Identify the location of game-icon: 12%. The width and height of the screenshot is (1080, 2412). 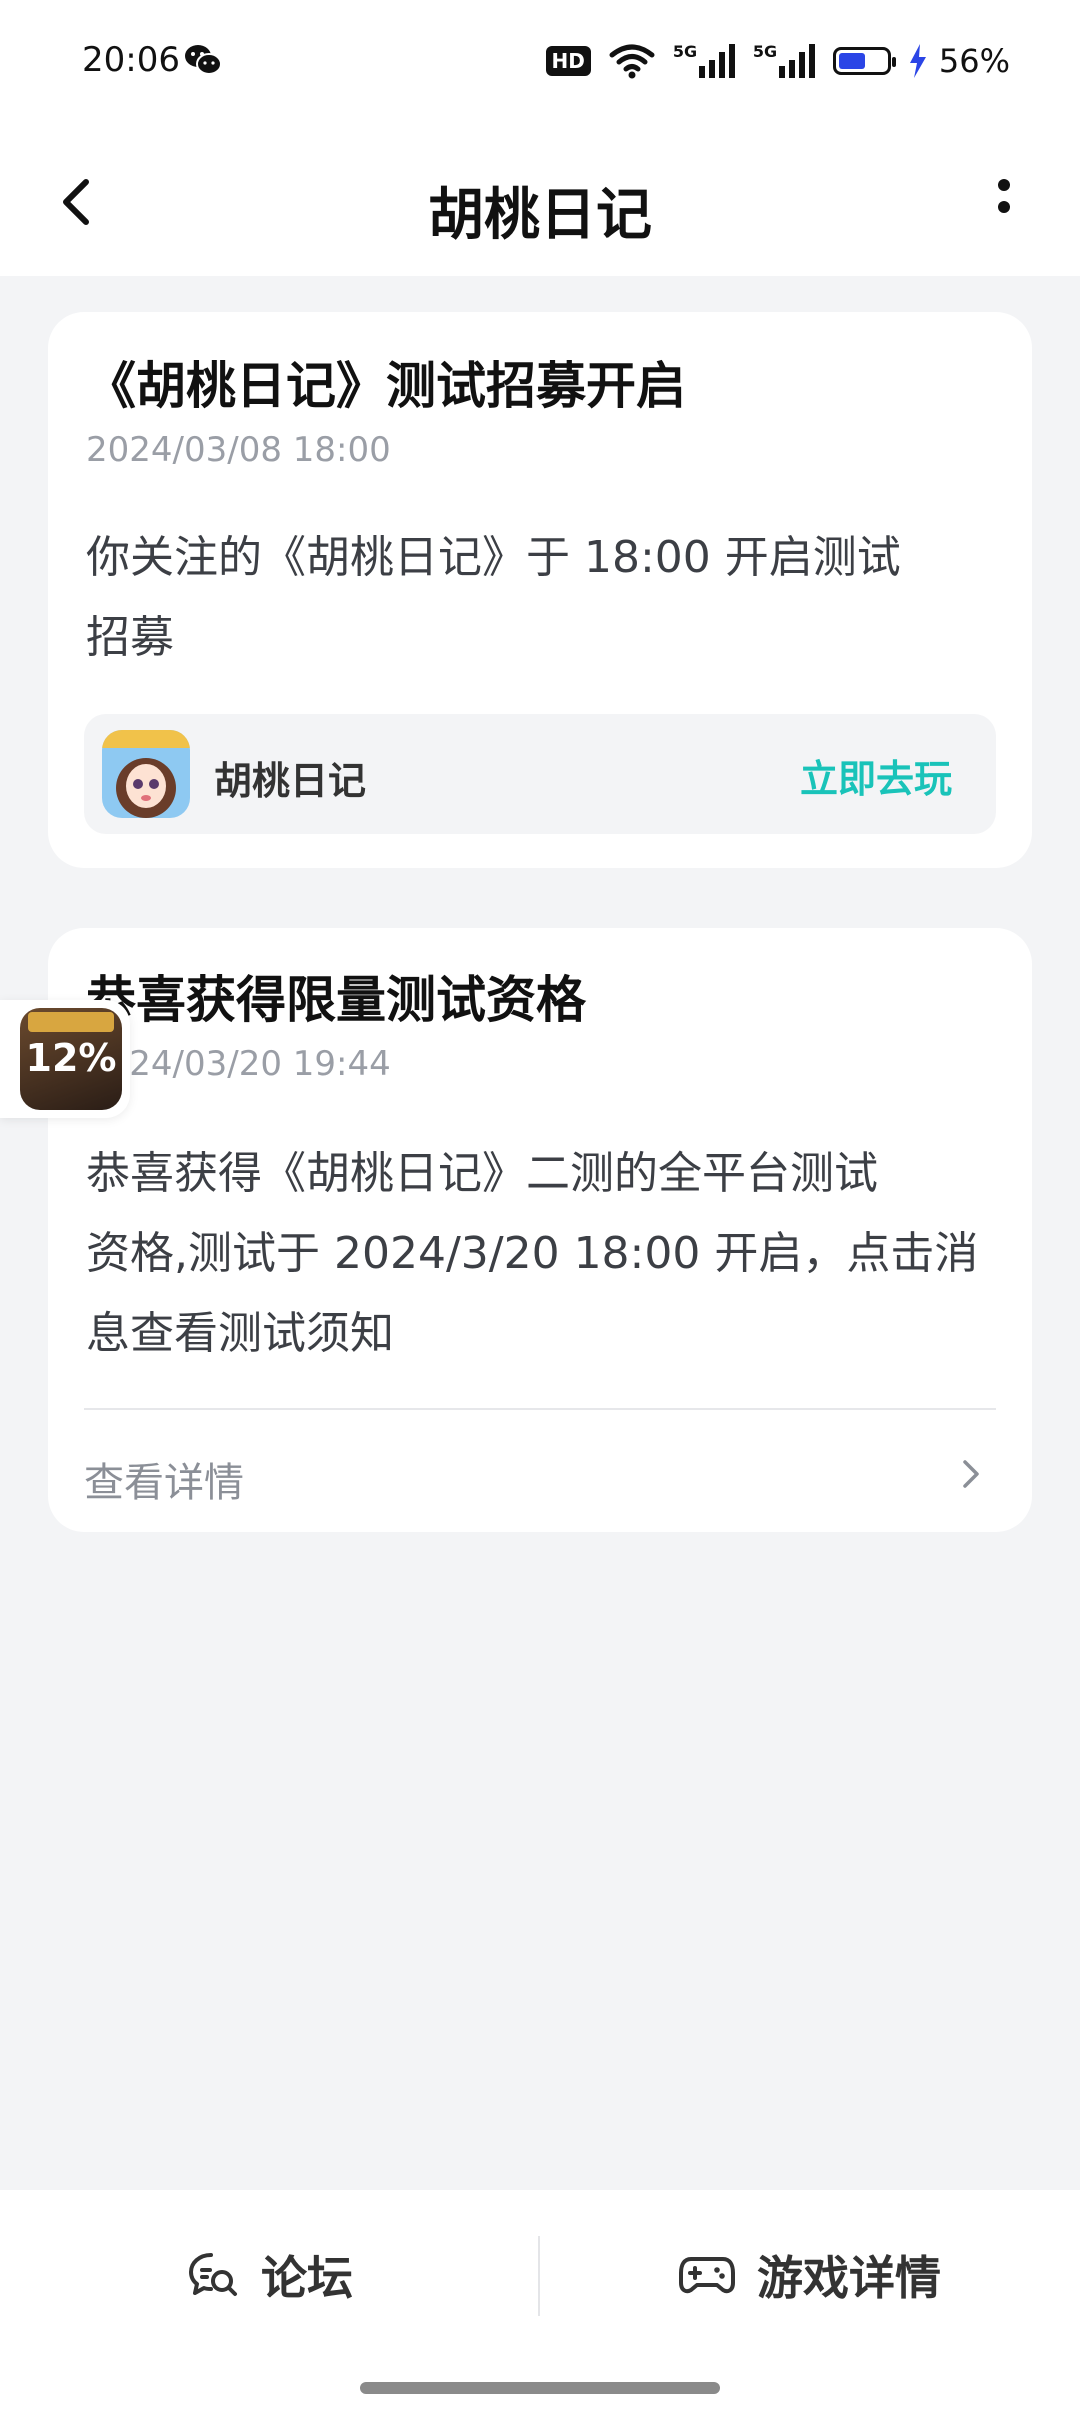
(71, 1059).